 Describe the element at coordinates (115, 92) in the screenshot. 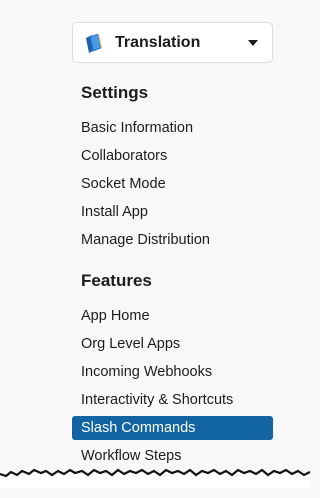

I see `settings-section-title: Settings` at that location.